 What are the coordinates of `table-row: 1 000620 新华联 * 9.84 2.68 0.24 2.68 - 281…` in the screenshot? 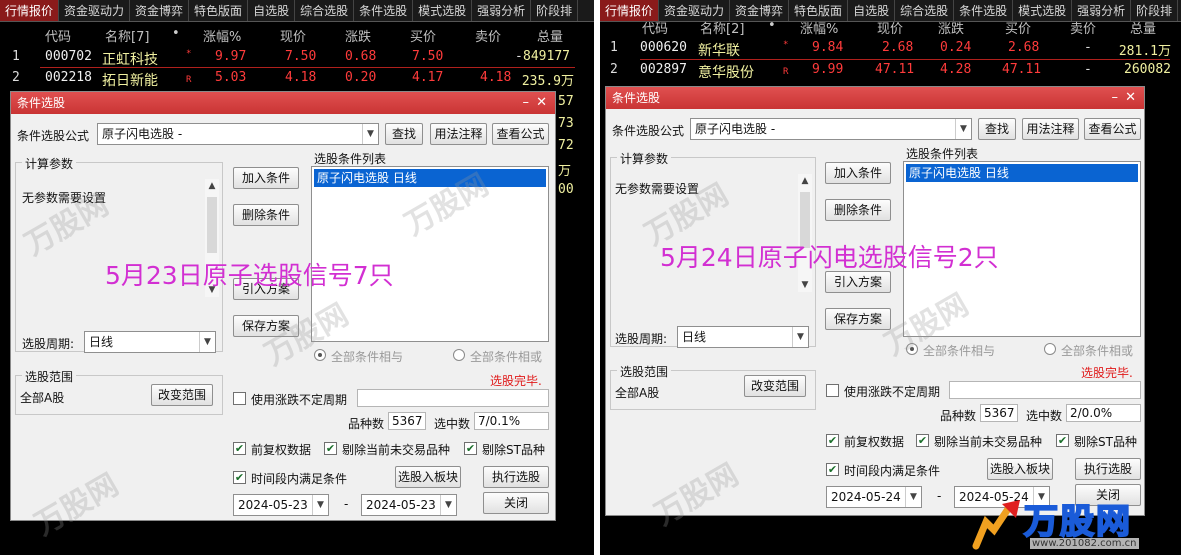 It's located at (890, 52).